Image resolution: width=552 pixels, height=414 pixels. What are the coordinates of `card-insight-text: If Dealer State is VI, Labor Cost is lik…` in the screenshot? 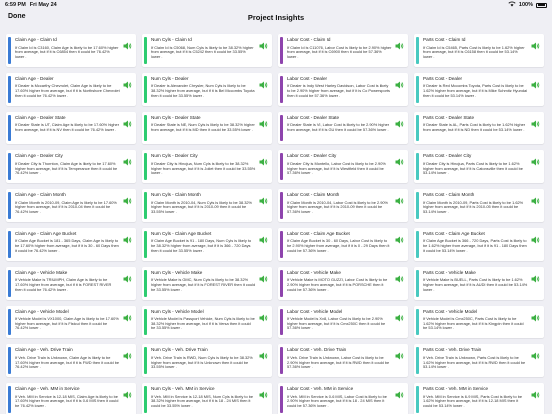 It's located at (338, 127).